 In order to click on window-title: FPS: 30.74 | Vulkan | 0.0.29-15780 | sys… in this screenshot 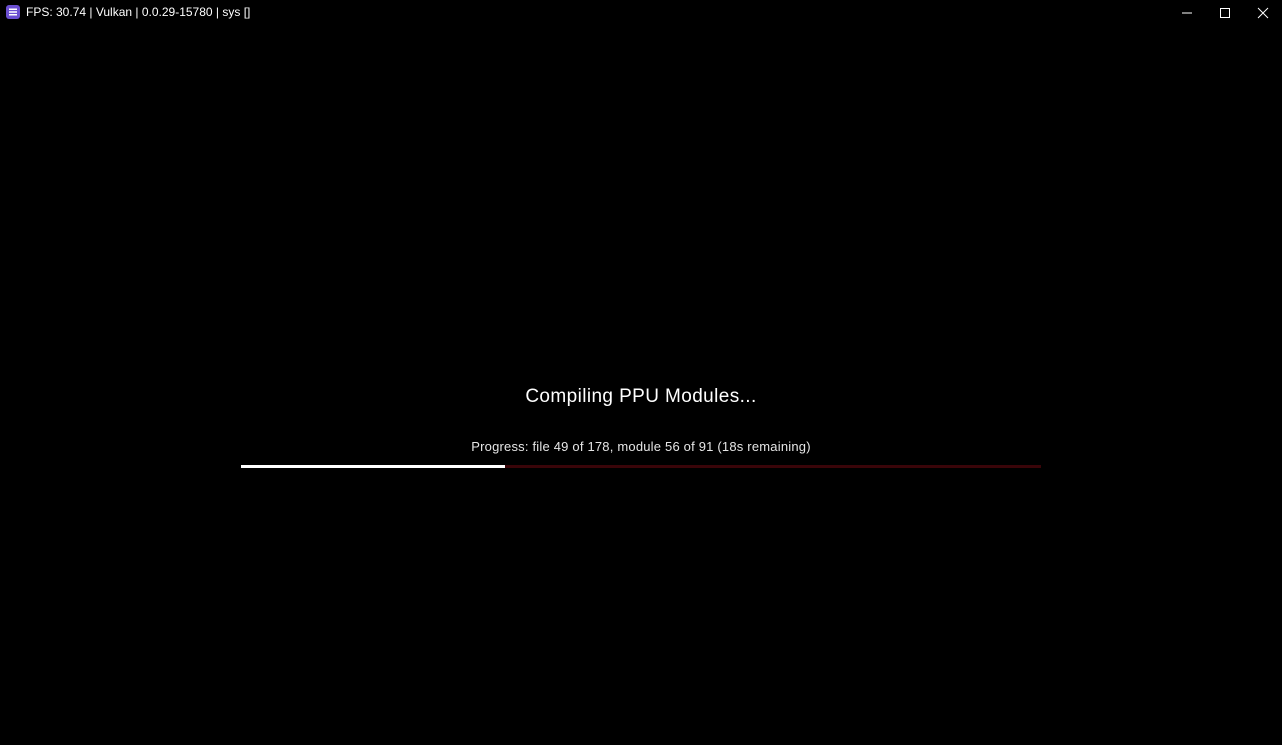, I will do `click(138, 12)`.